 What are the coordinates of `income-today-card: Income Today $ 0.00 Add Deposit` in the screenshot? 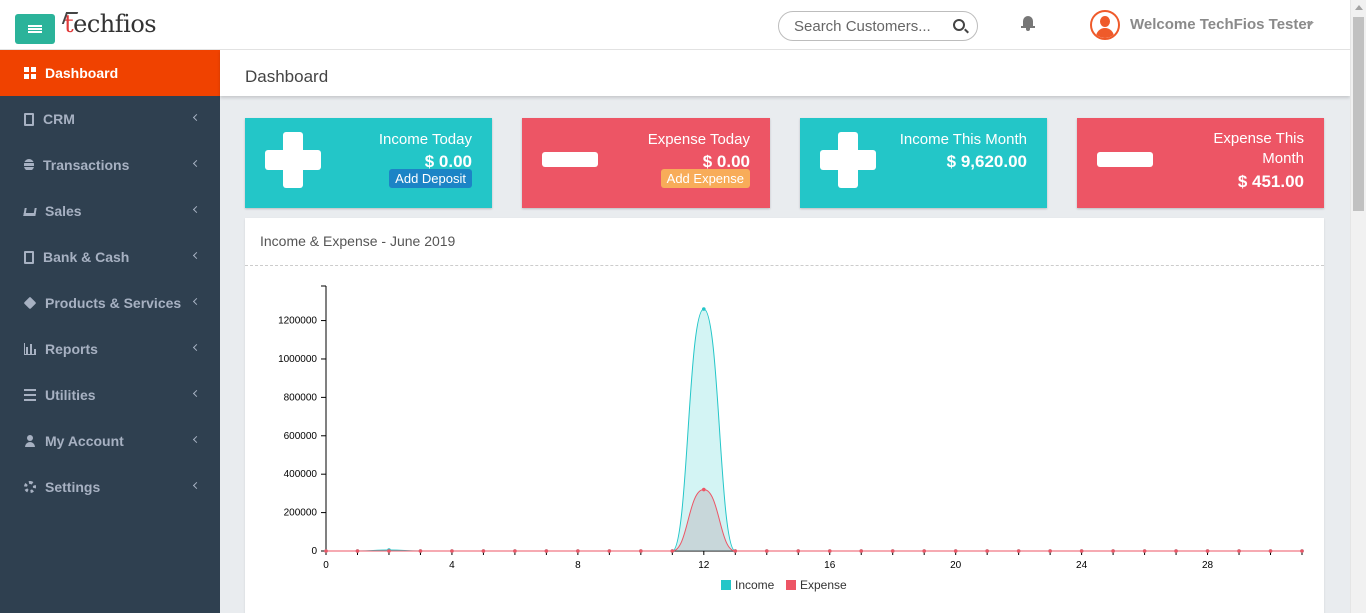 It's located at (368, 163).